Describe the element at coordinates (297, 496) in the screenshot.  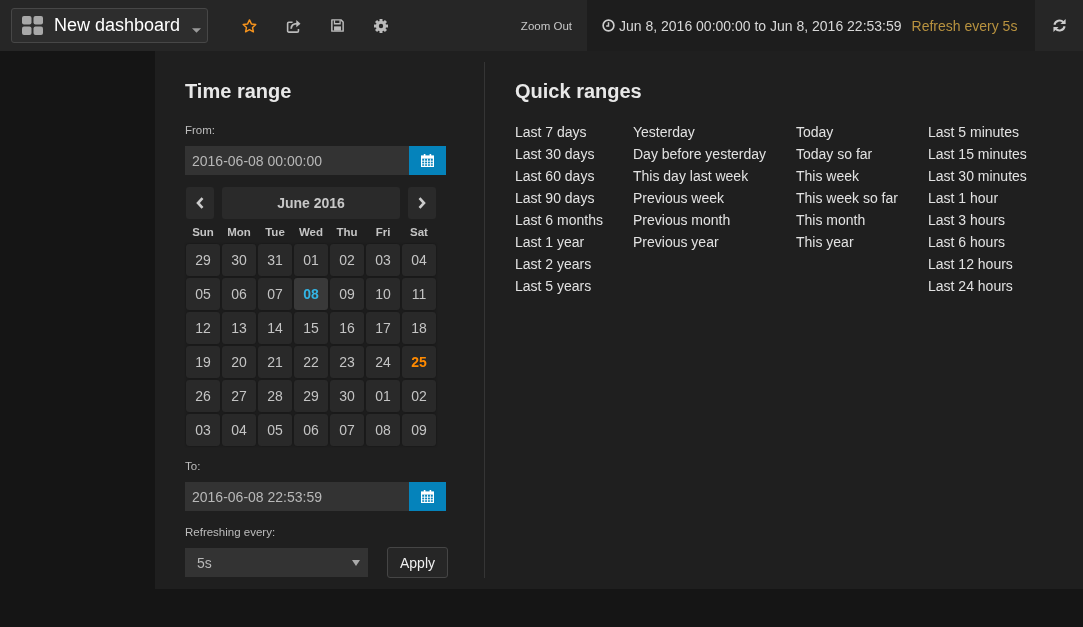
I see `date-input: 2016-06-08 22:53:59` at that location.